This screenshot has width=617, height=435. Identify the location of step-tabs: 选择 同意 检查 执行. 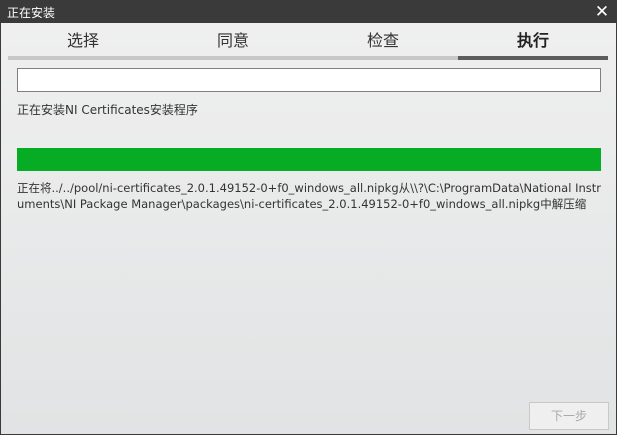
(308, 42).